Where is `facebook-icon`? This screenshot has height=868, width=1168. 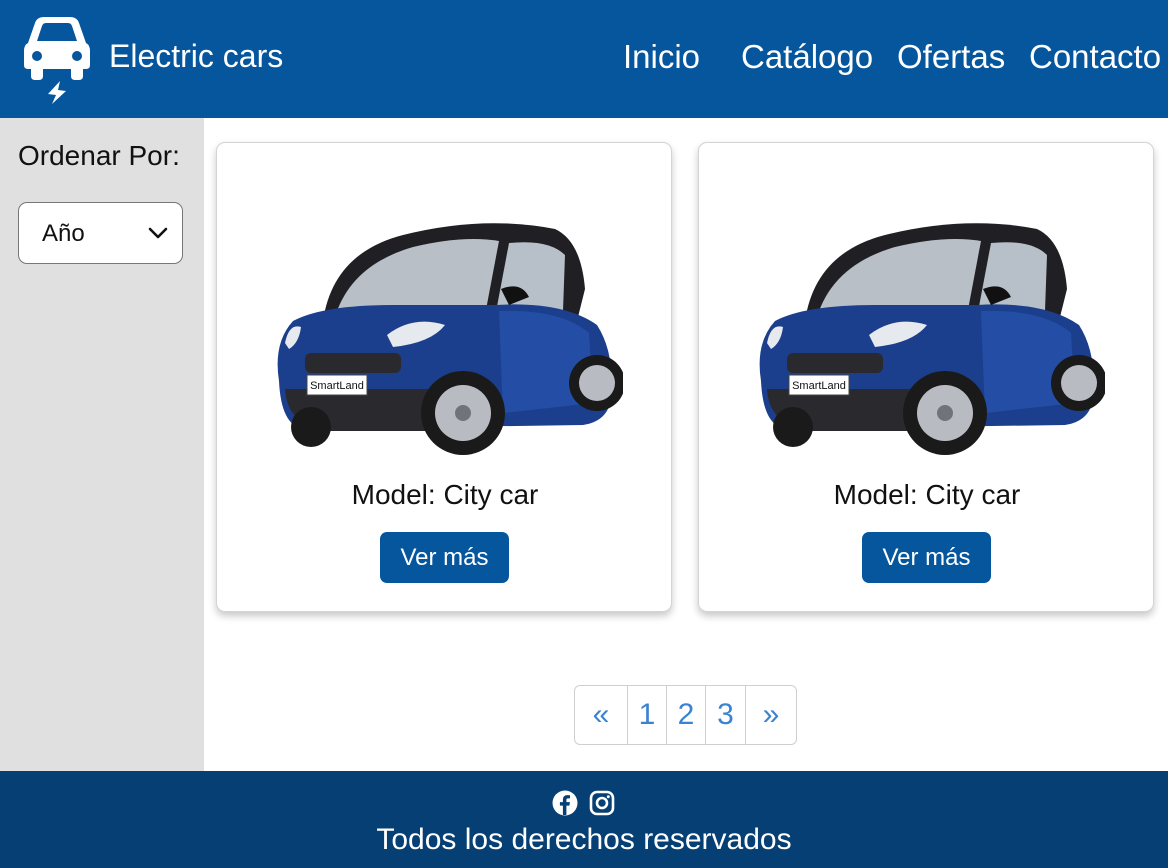 facebook-icon is located at coordinates (565, 803).